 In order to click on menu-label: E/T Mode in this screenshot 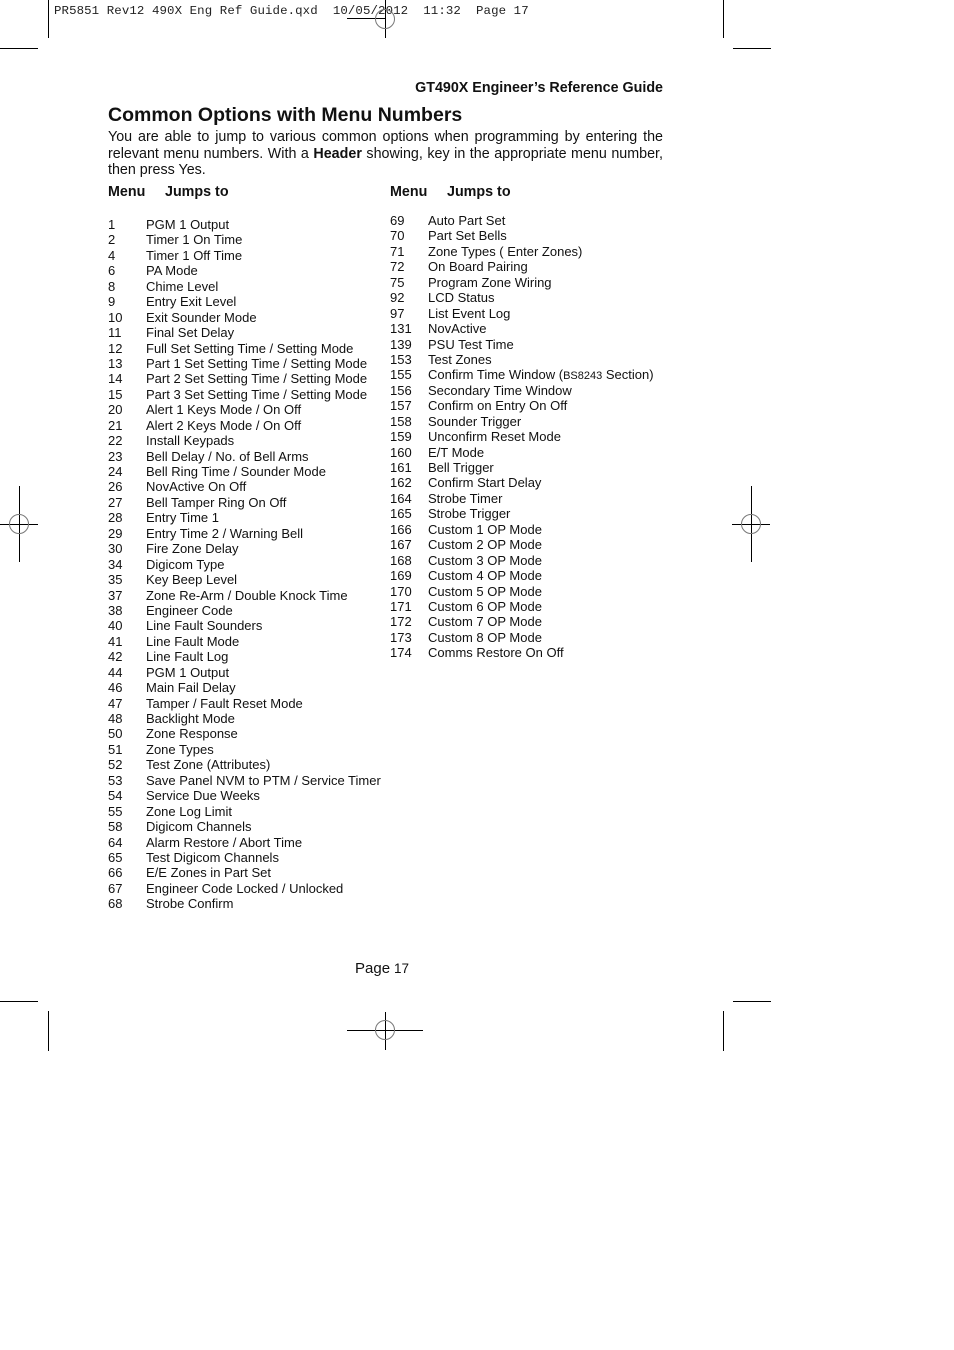, I will do `click(456, 452)`.